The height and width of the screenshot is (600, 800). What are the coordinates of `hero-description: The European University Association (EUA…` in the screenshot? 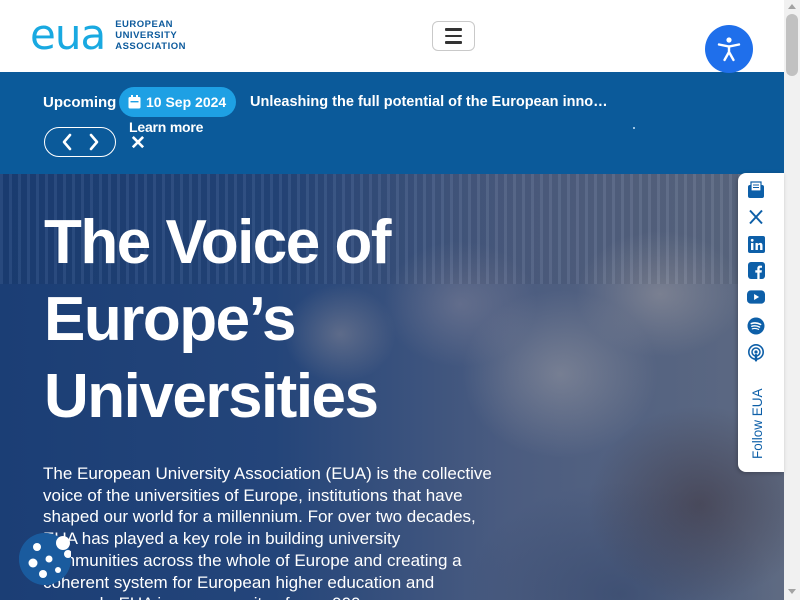 It's located at (267, 532).